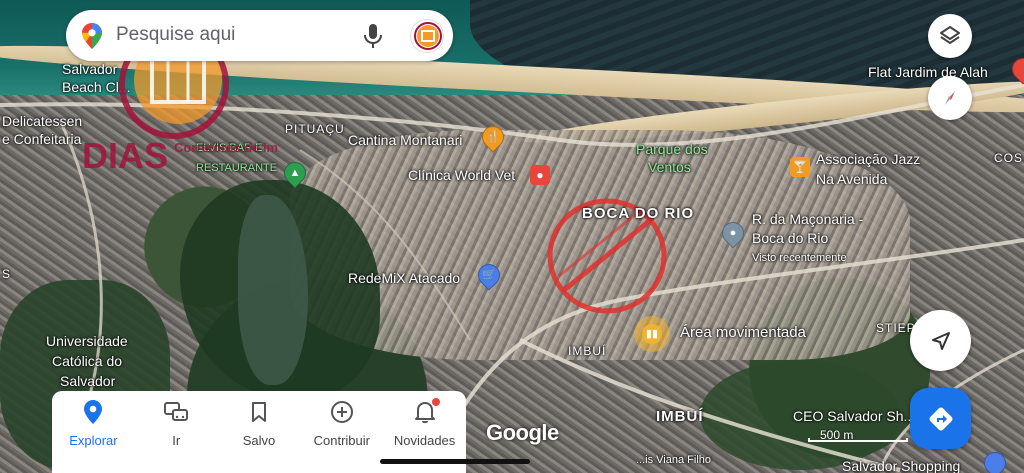  Describe the element at coordinates (236, 168) in the screenshot. I see `label-elvis-2: RESTAURANTE` at that location.